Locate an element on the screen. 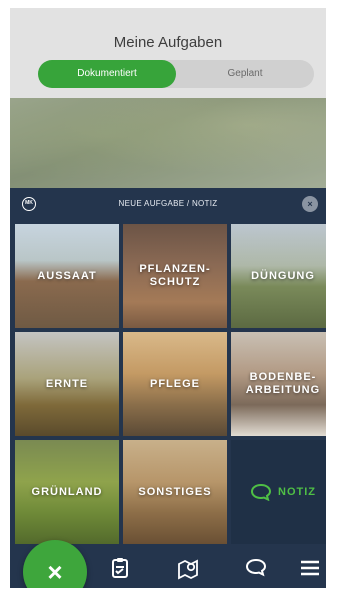 The image size is (337, 594). map-pin-icon is located at coordinates (188, 568).